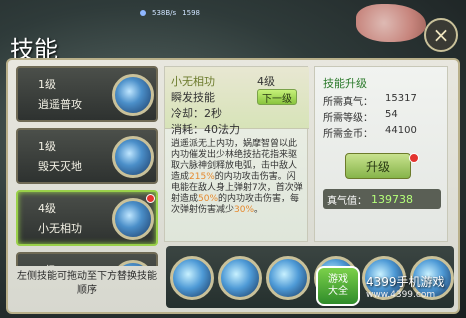 The image size is (466, 318). I want to click on skill-detail-level: 4级, so click(266, 81).